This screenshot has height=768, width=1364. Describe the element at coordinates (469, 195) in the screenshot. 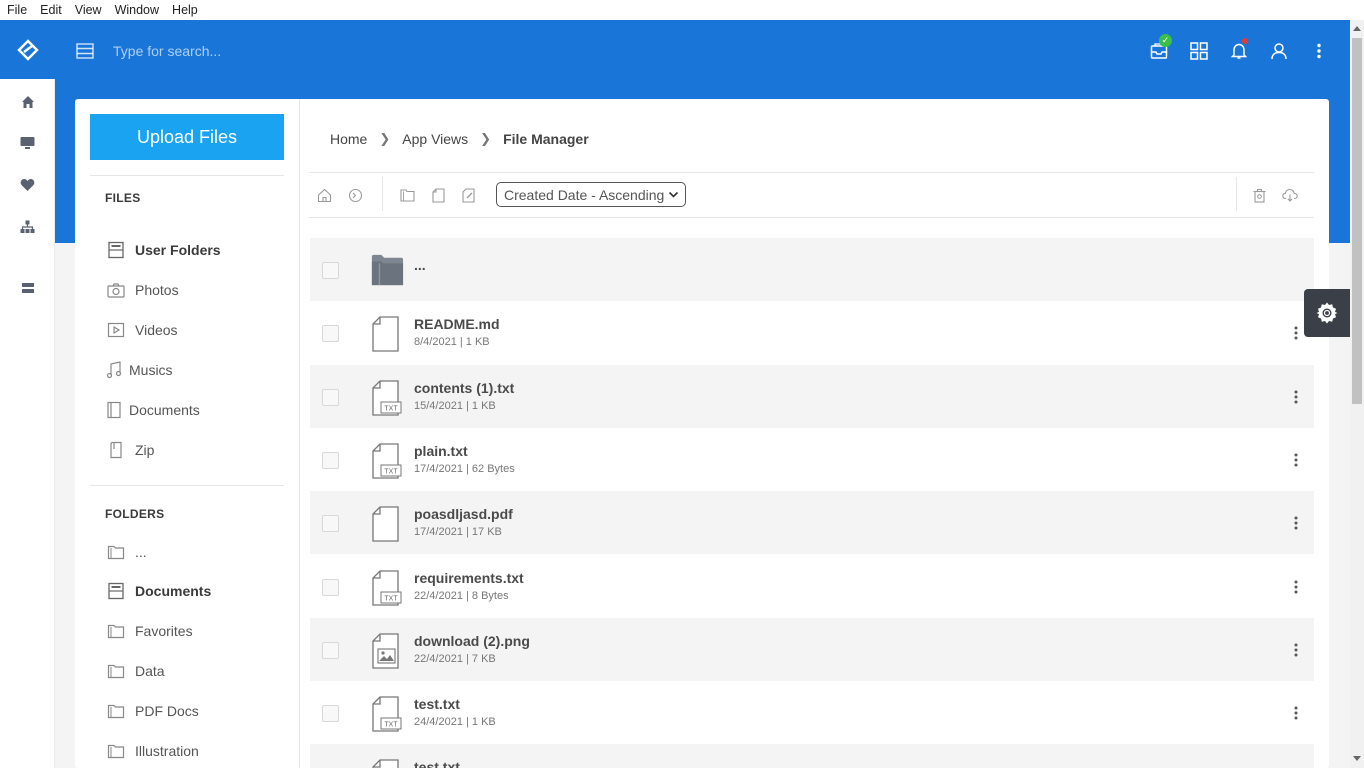

I see `toolbar-rename-button` at that location.